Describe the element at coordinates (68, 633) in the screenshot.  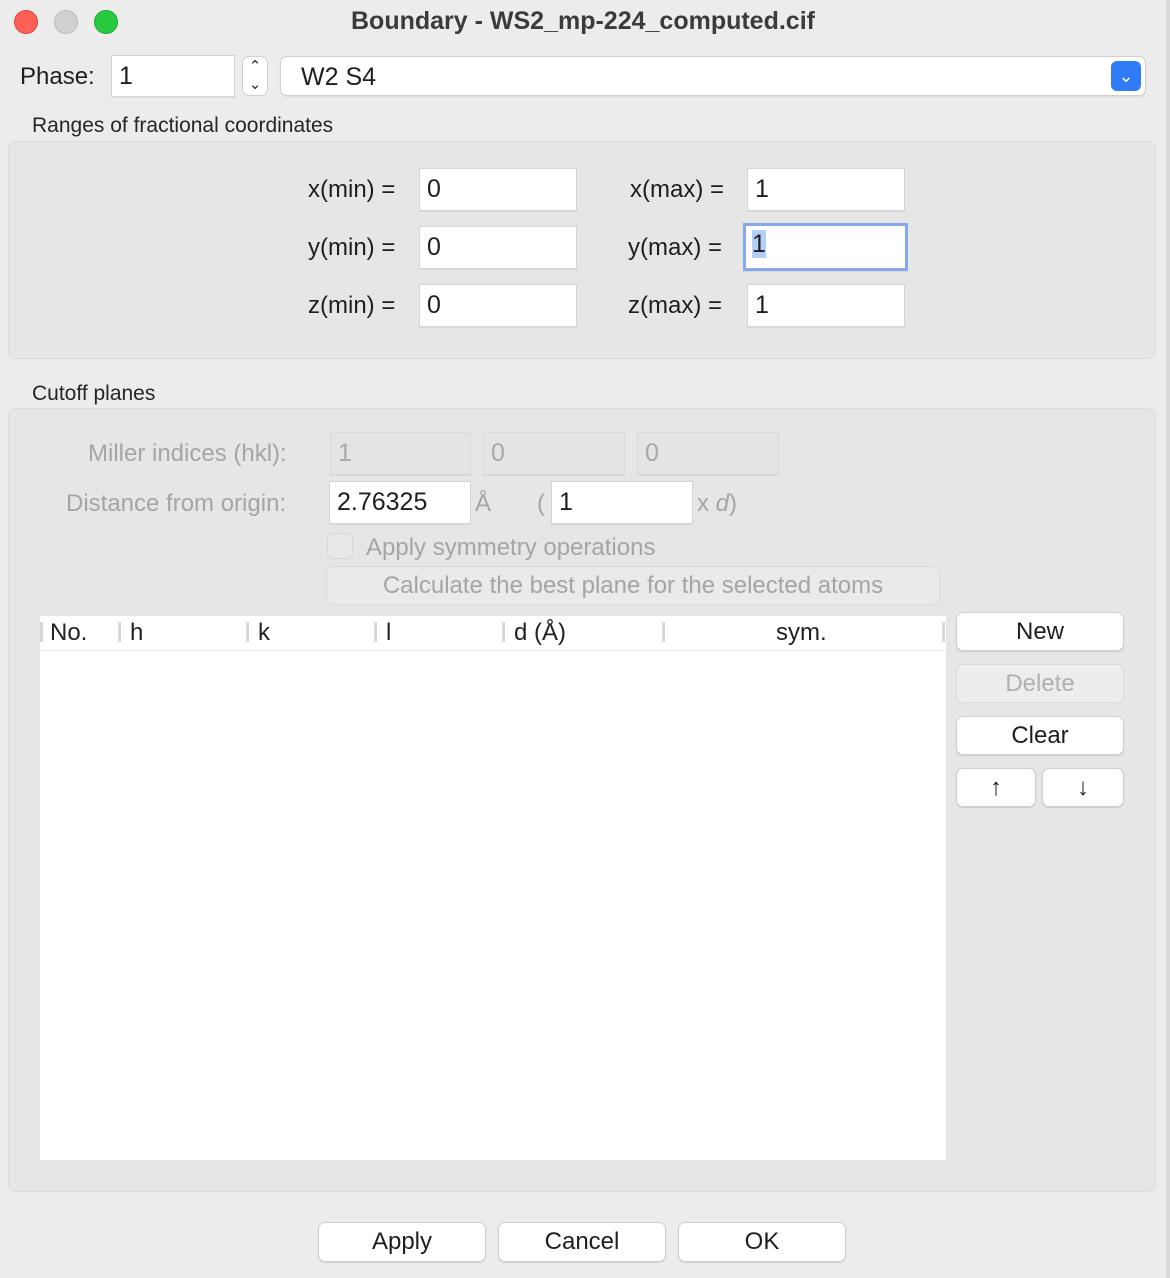
I see `column-header-no: No.` at that location.